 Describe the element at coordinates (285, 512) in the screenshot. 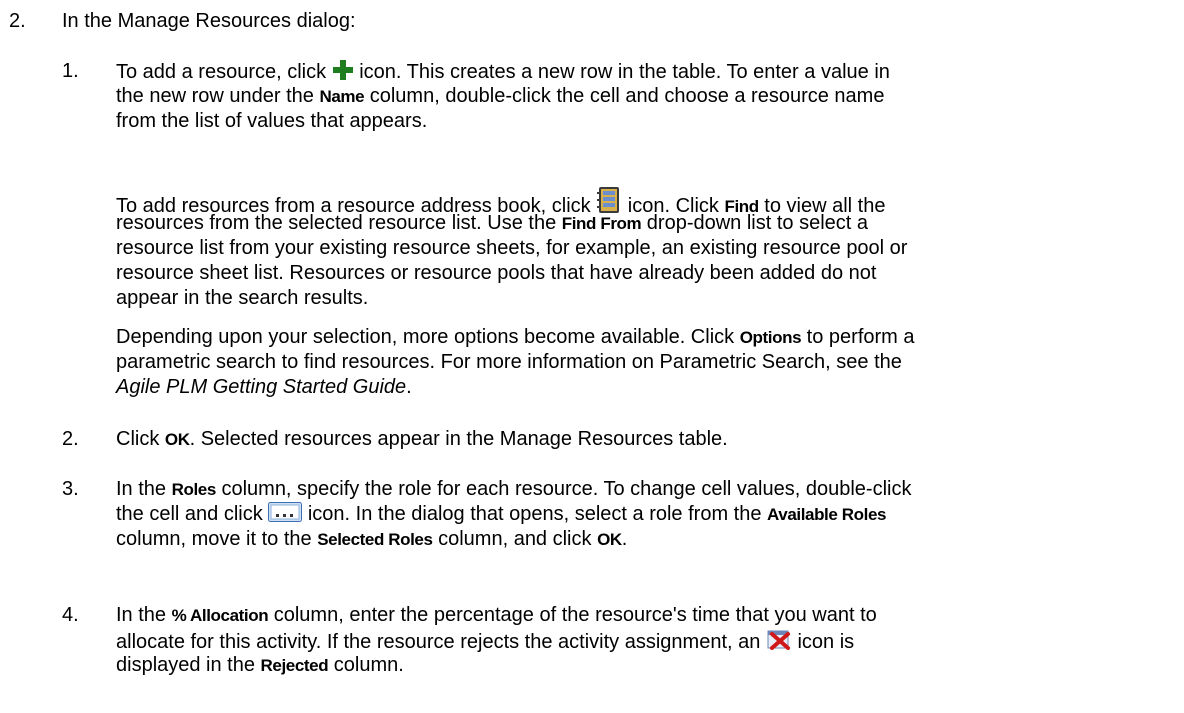

I see `ellipsis-picker-icon` at that location.